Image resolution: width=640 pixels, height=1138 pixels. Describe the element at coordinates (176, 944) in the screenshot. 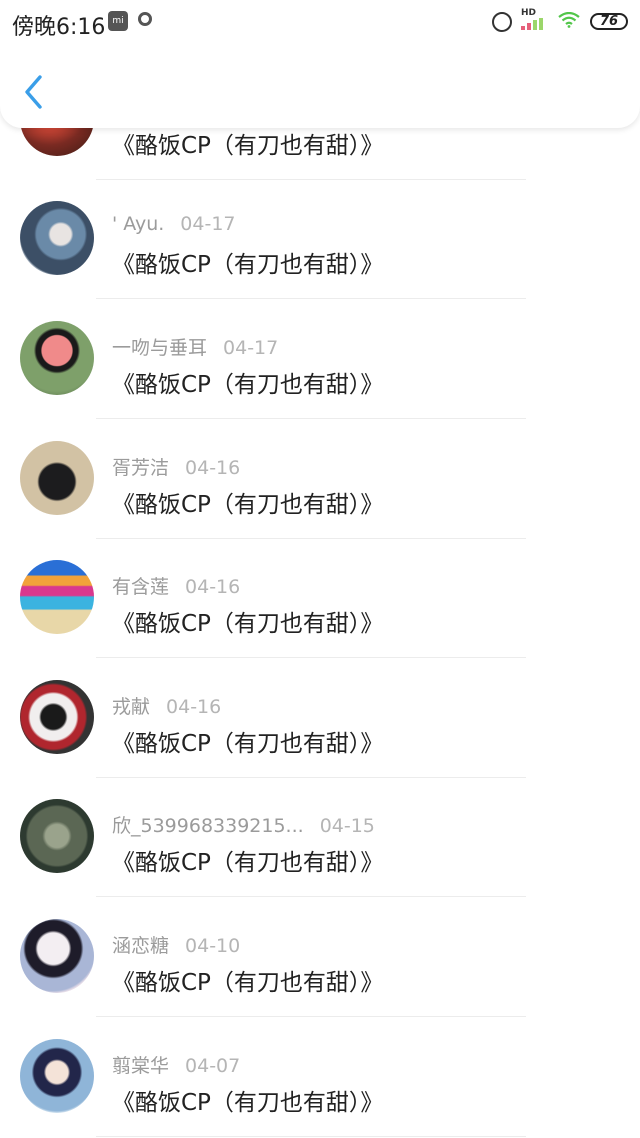

I see `item-meta: 涵恋糖 04-10` at that location.